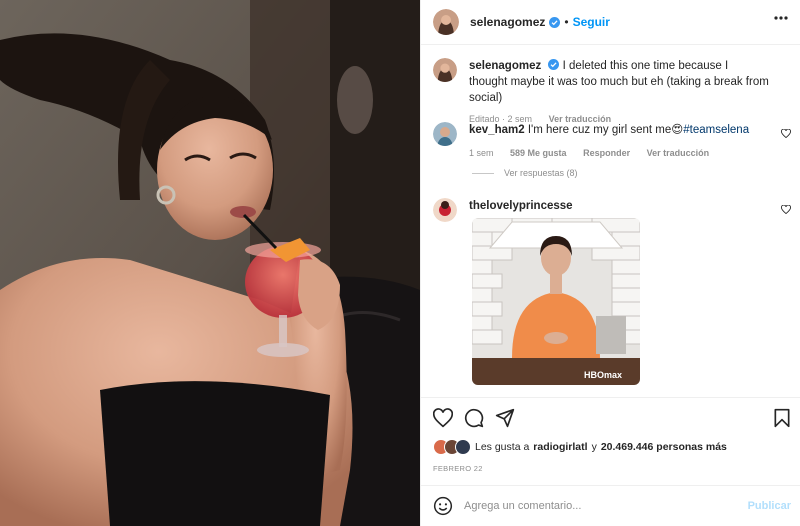 Image resolution: width=800 pixels, height=526 pixels. What do you see at coordinates (505, 418) in the screenshot?
I see `share-icon` at bounding box center [505, 418].